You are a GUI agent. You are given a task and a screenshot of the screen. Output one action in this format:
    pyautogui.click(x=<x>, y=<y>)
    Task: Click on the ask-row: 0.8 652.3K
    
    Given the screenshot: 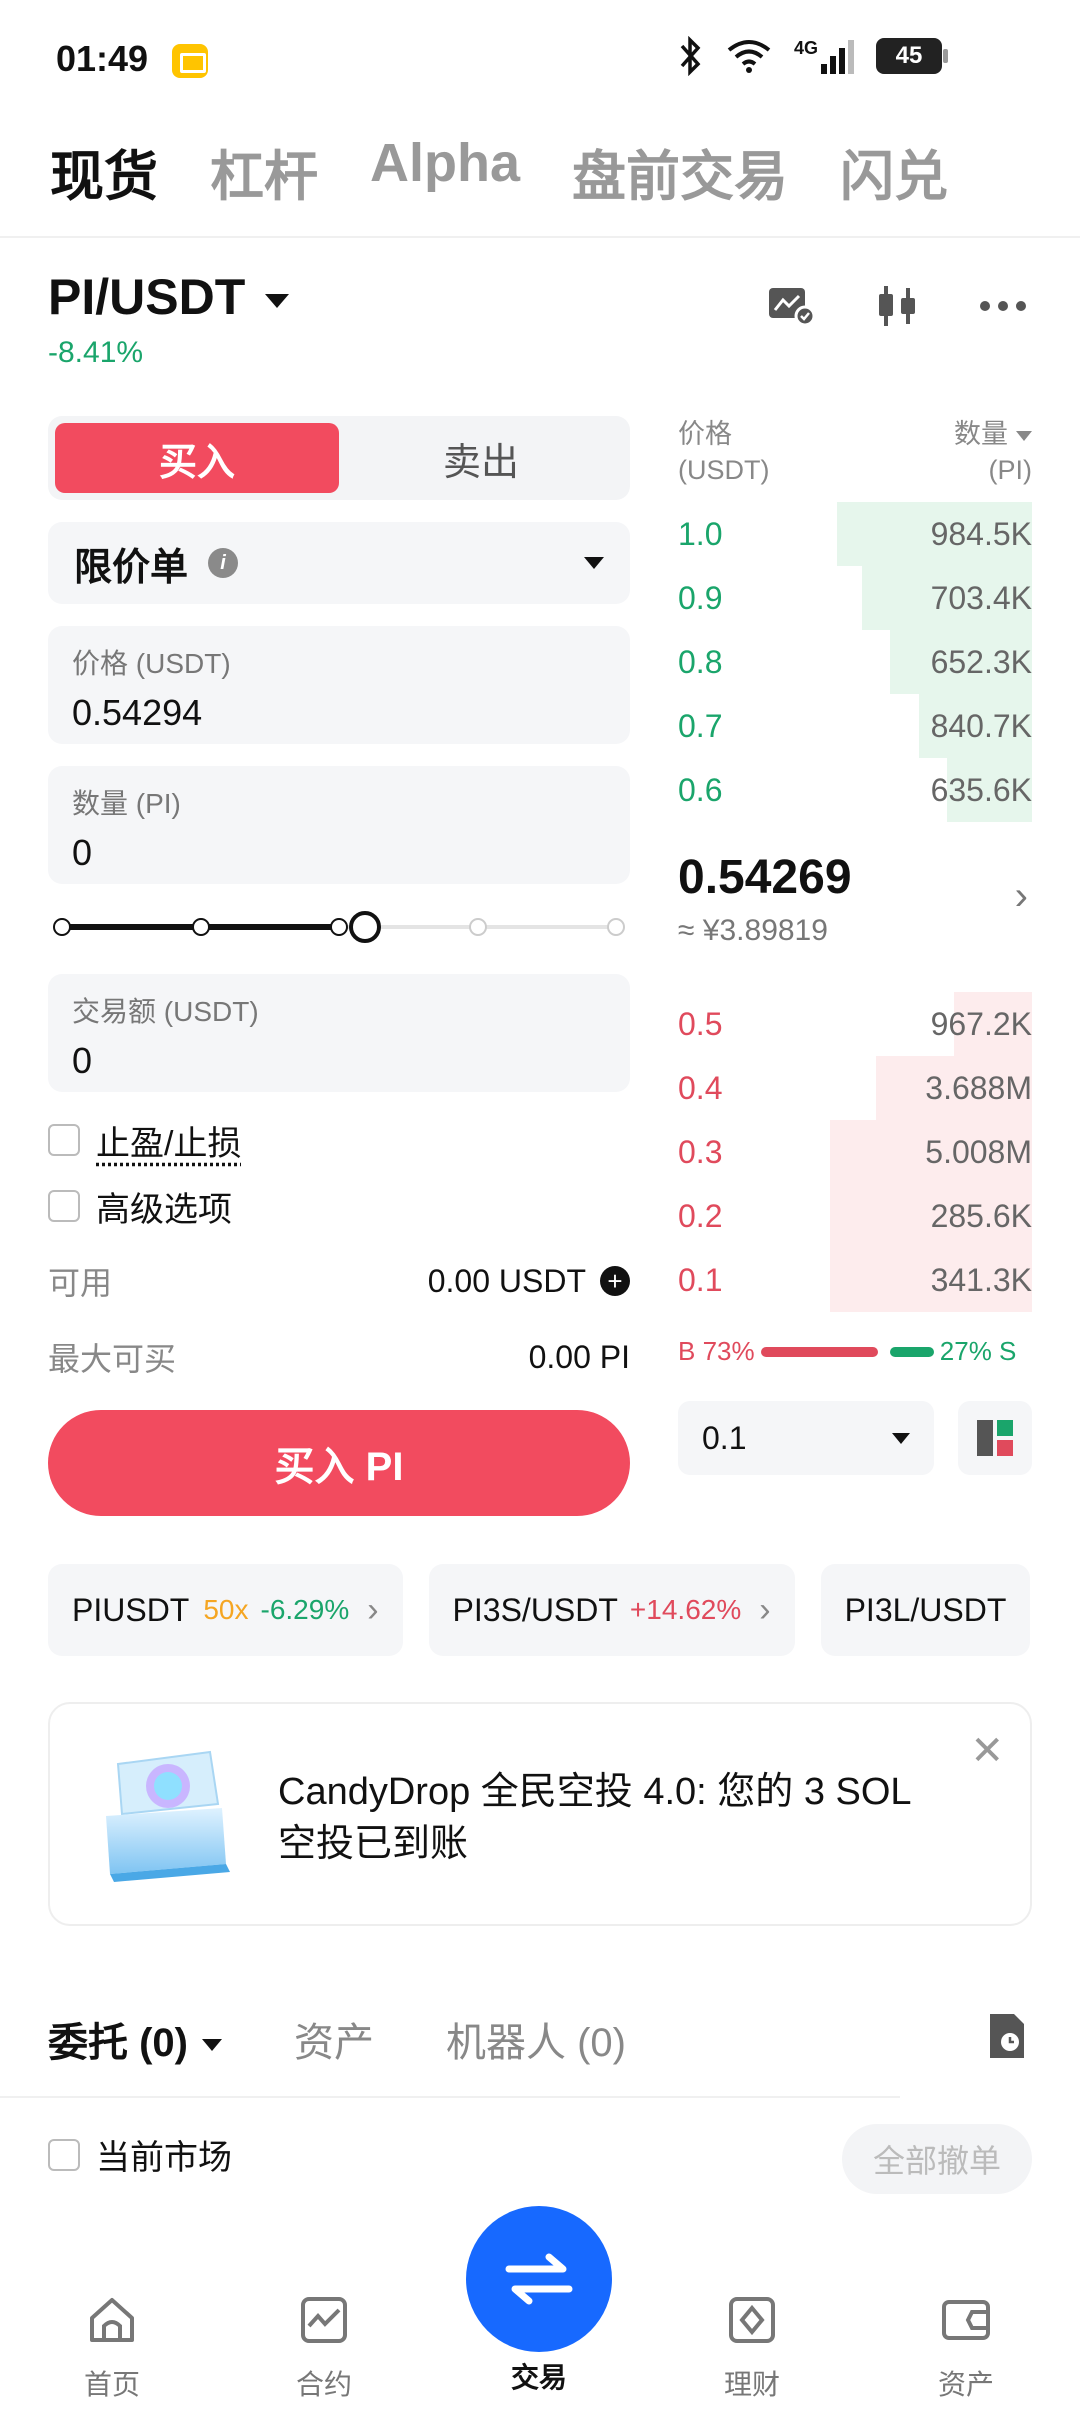 What is the action you would take?
    pyautogui.click(x=855, y=662)
    